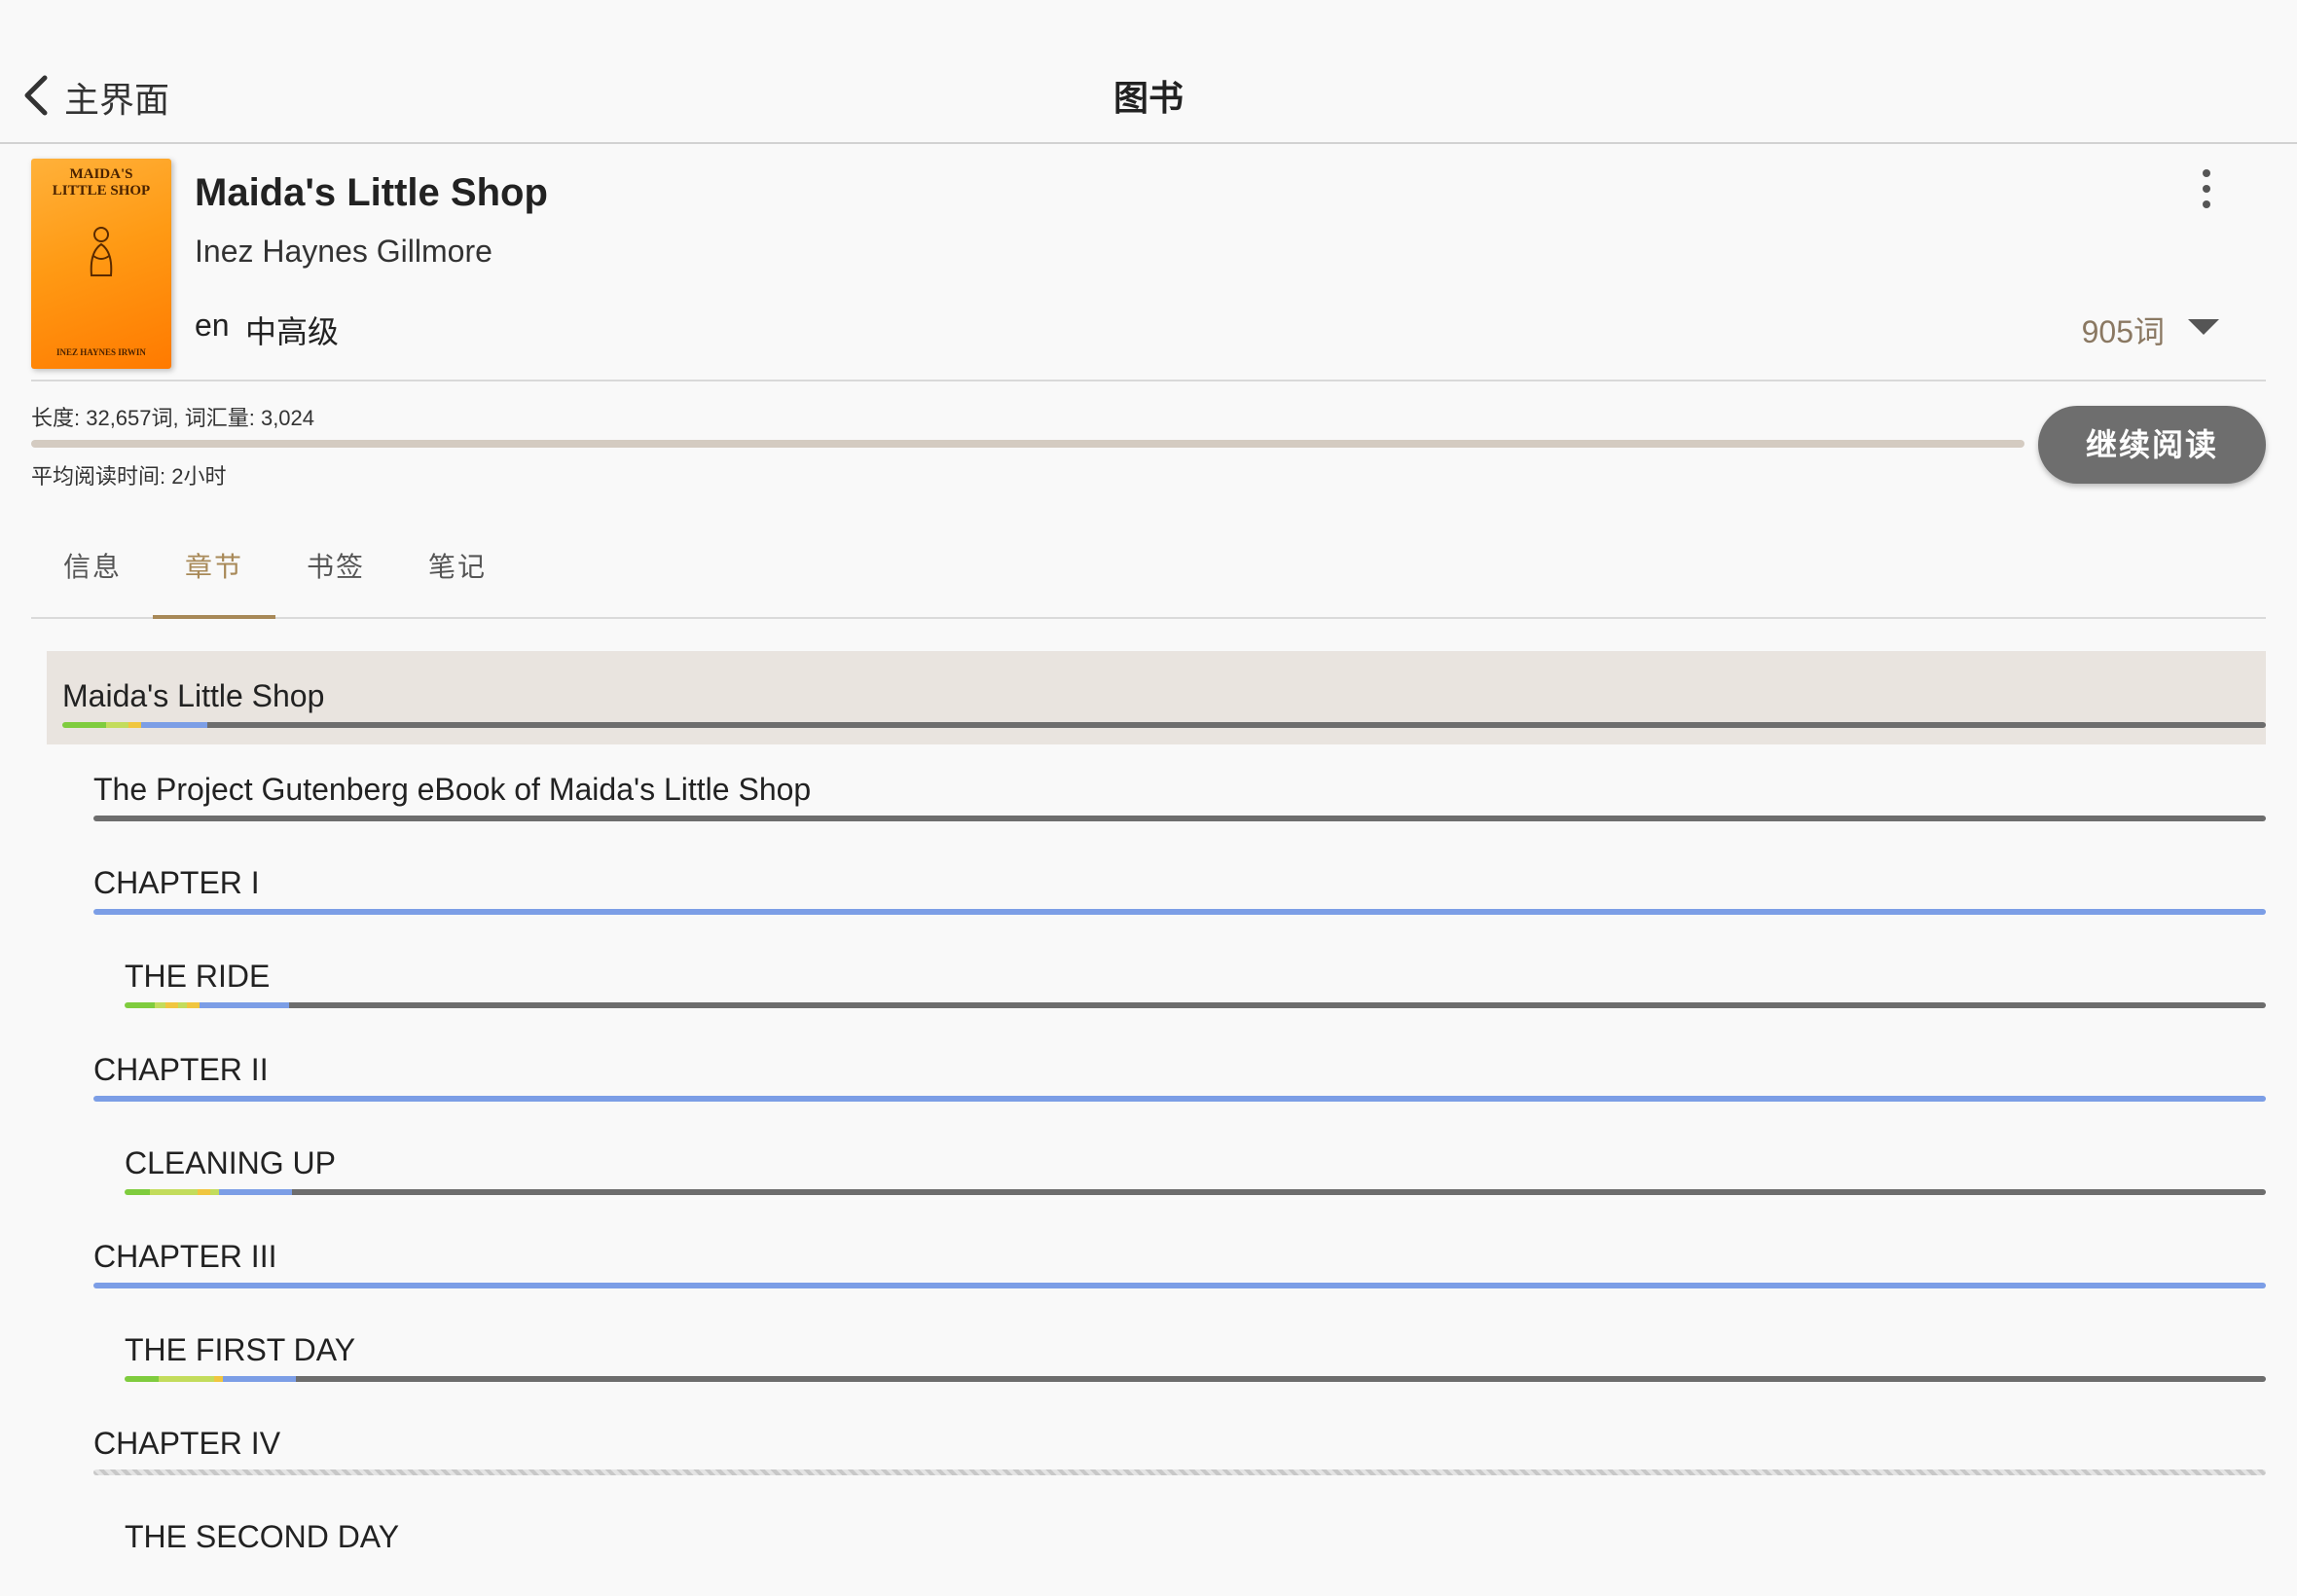  Describe the element at coordinates (1196, 1538) in the screenshot. I see `chapter-item: THE SECOND DAY` at that location.